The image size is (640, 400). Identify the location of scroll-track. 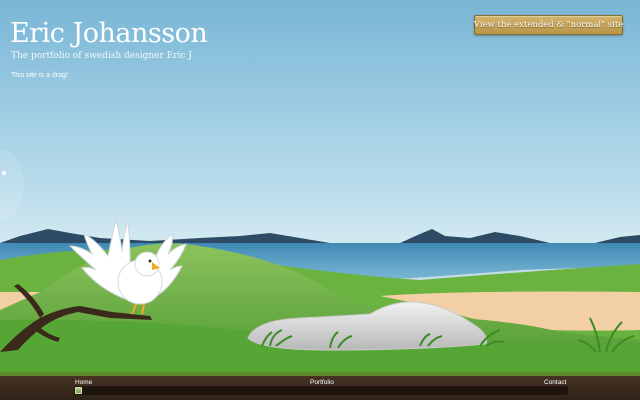
(321, 390).